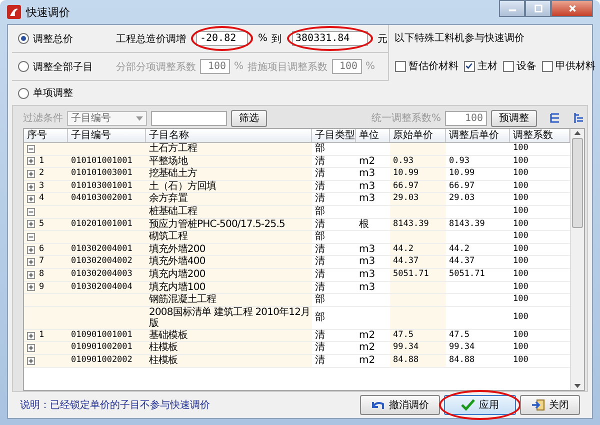 This screenshot has height=425, width=600. Describe the element at coordinates (478, 135) in the screenshot. I see `column-header: 调整后单价` at that location.